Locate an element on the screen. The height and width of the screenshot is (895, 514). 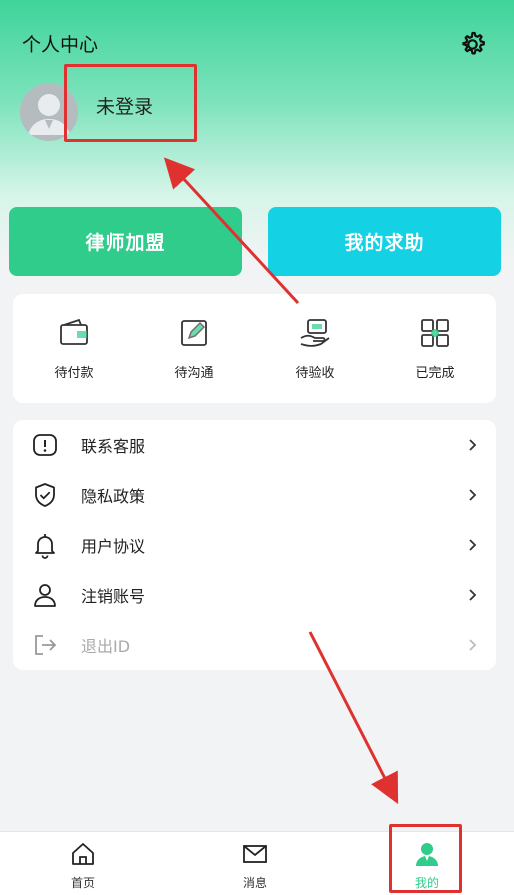
order-label: 待验收 is located at coordinates (315, 373).